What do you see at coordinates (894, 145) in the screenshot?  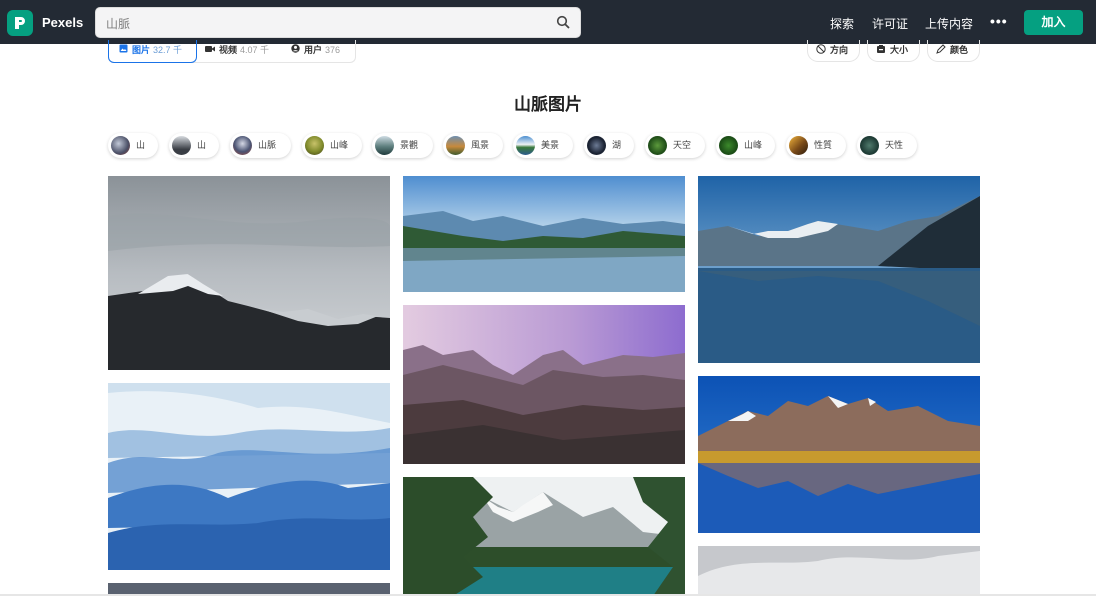 I see `tag-label: 天性` at bounding box center [894, 145].